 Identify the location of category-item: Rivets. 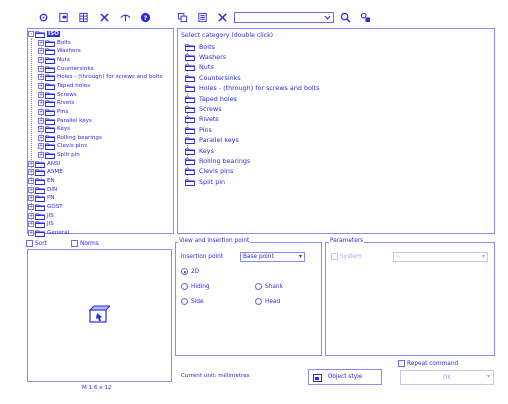
(202, 119).